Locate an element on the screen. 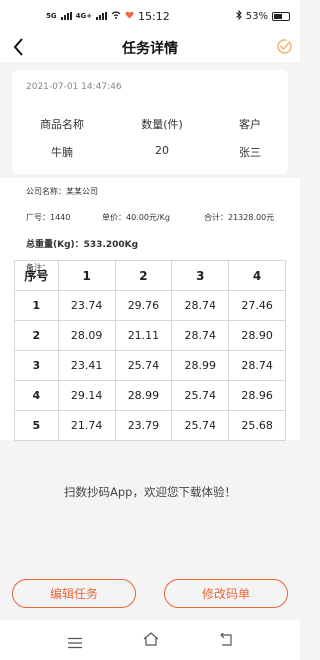  table-cell: 28.90 is located at coordinates (257, 335).